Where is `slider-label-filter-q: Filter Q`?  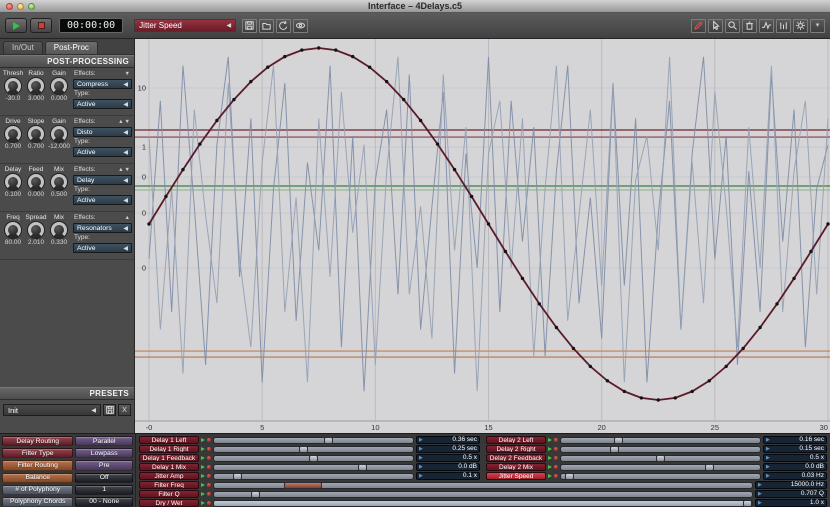
slider-label-filter-q: Filter Q is located at coordinates (169, 494).